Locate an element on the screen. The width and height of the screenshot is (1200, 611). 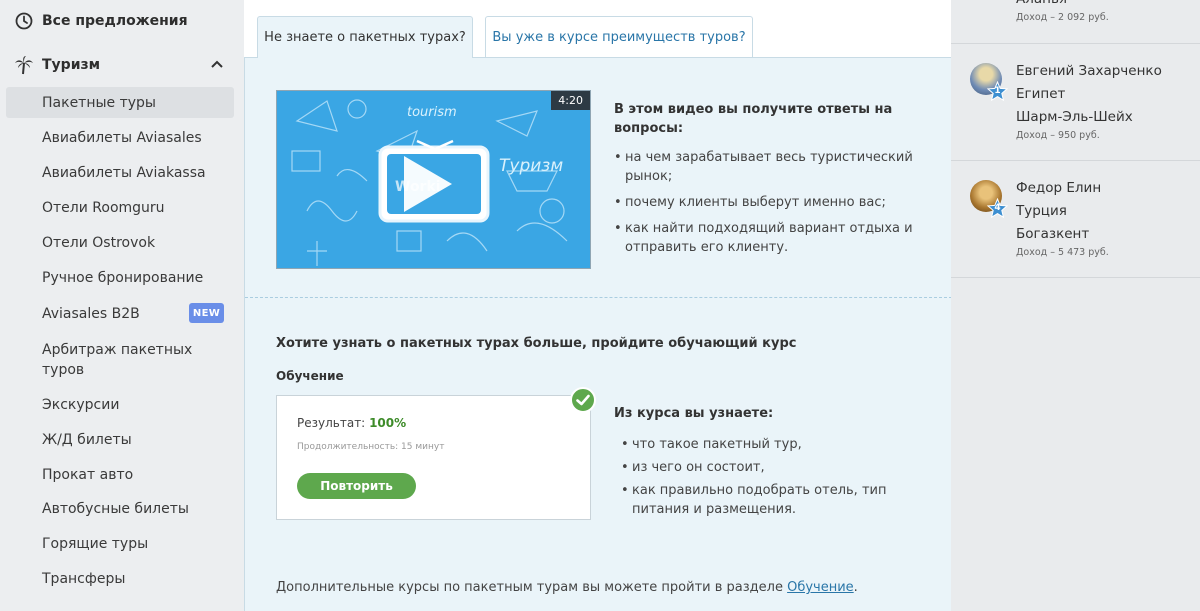
feed-income: Доход – 2 092 руб. is located at coordinates (1062, 17).